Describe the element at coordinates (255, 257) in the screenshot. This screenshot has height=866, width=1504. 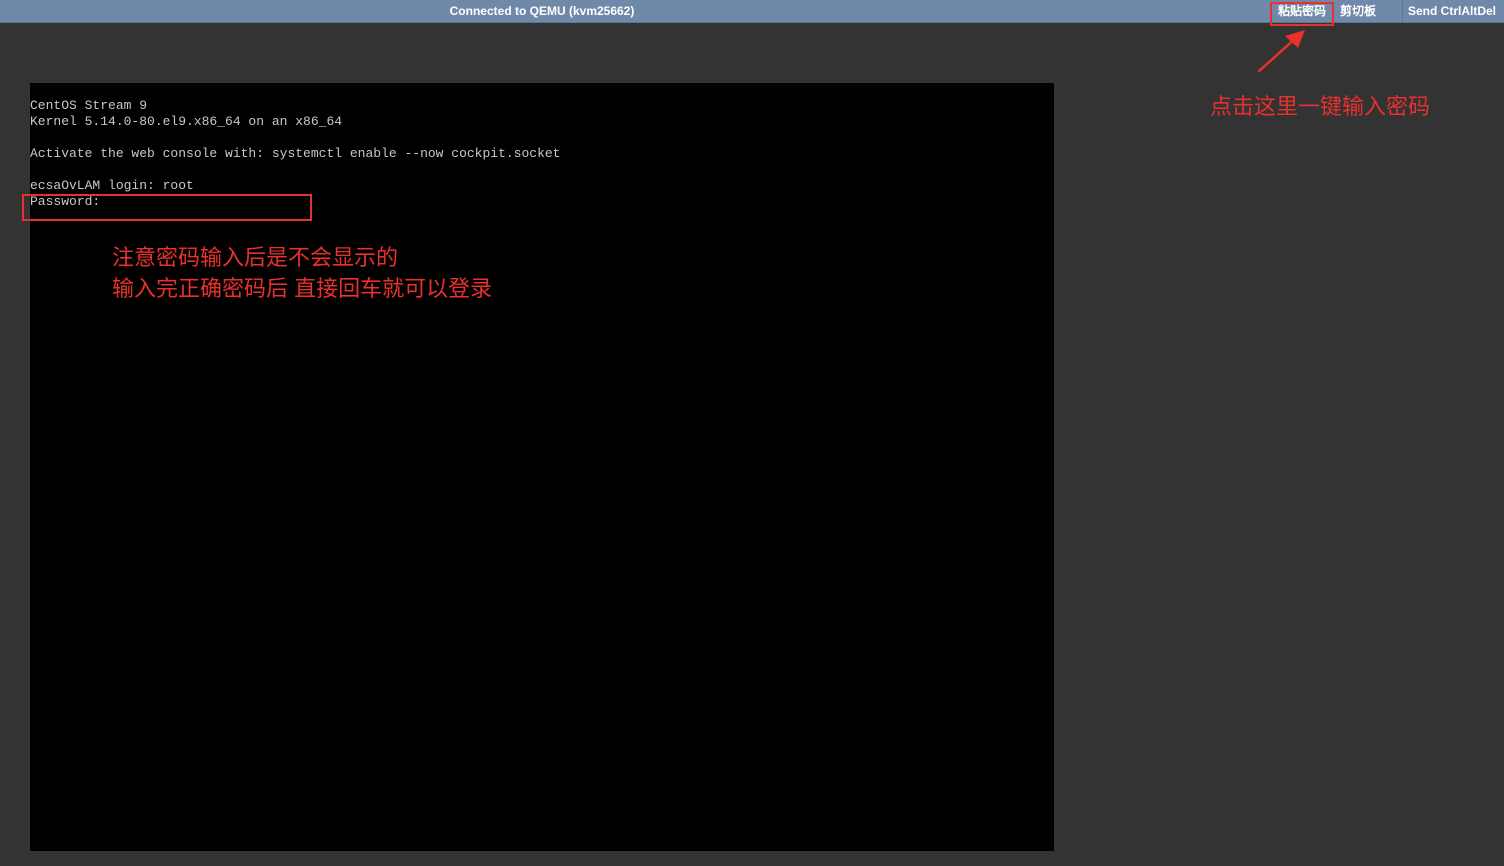
I see `password-hint-line: 注意密码输入后是不会显示的` at that location.